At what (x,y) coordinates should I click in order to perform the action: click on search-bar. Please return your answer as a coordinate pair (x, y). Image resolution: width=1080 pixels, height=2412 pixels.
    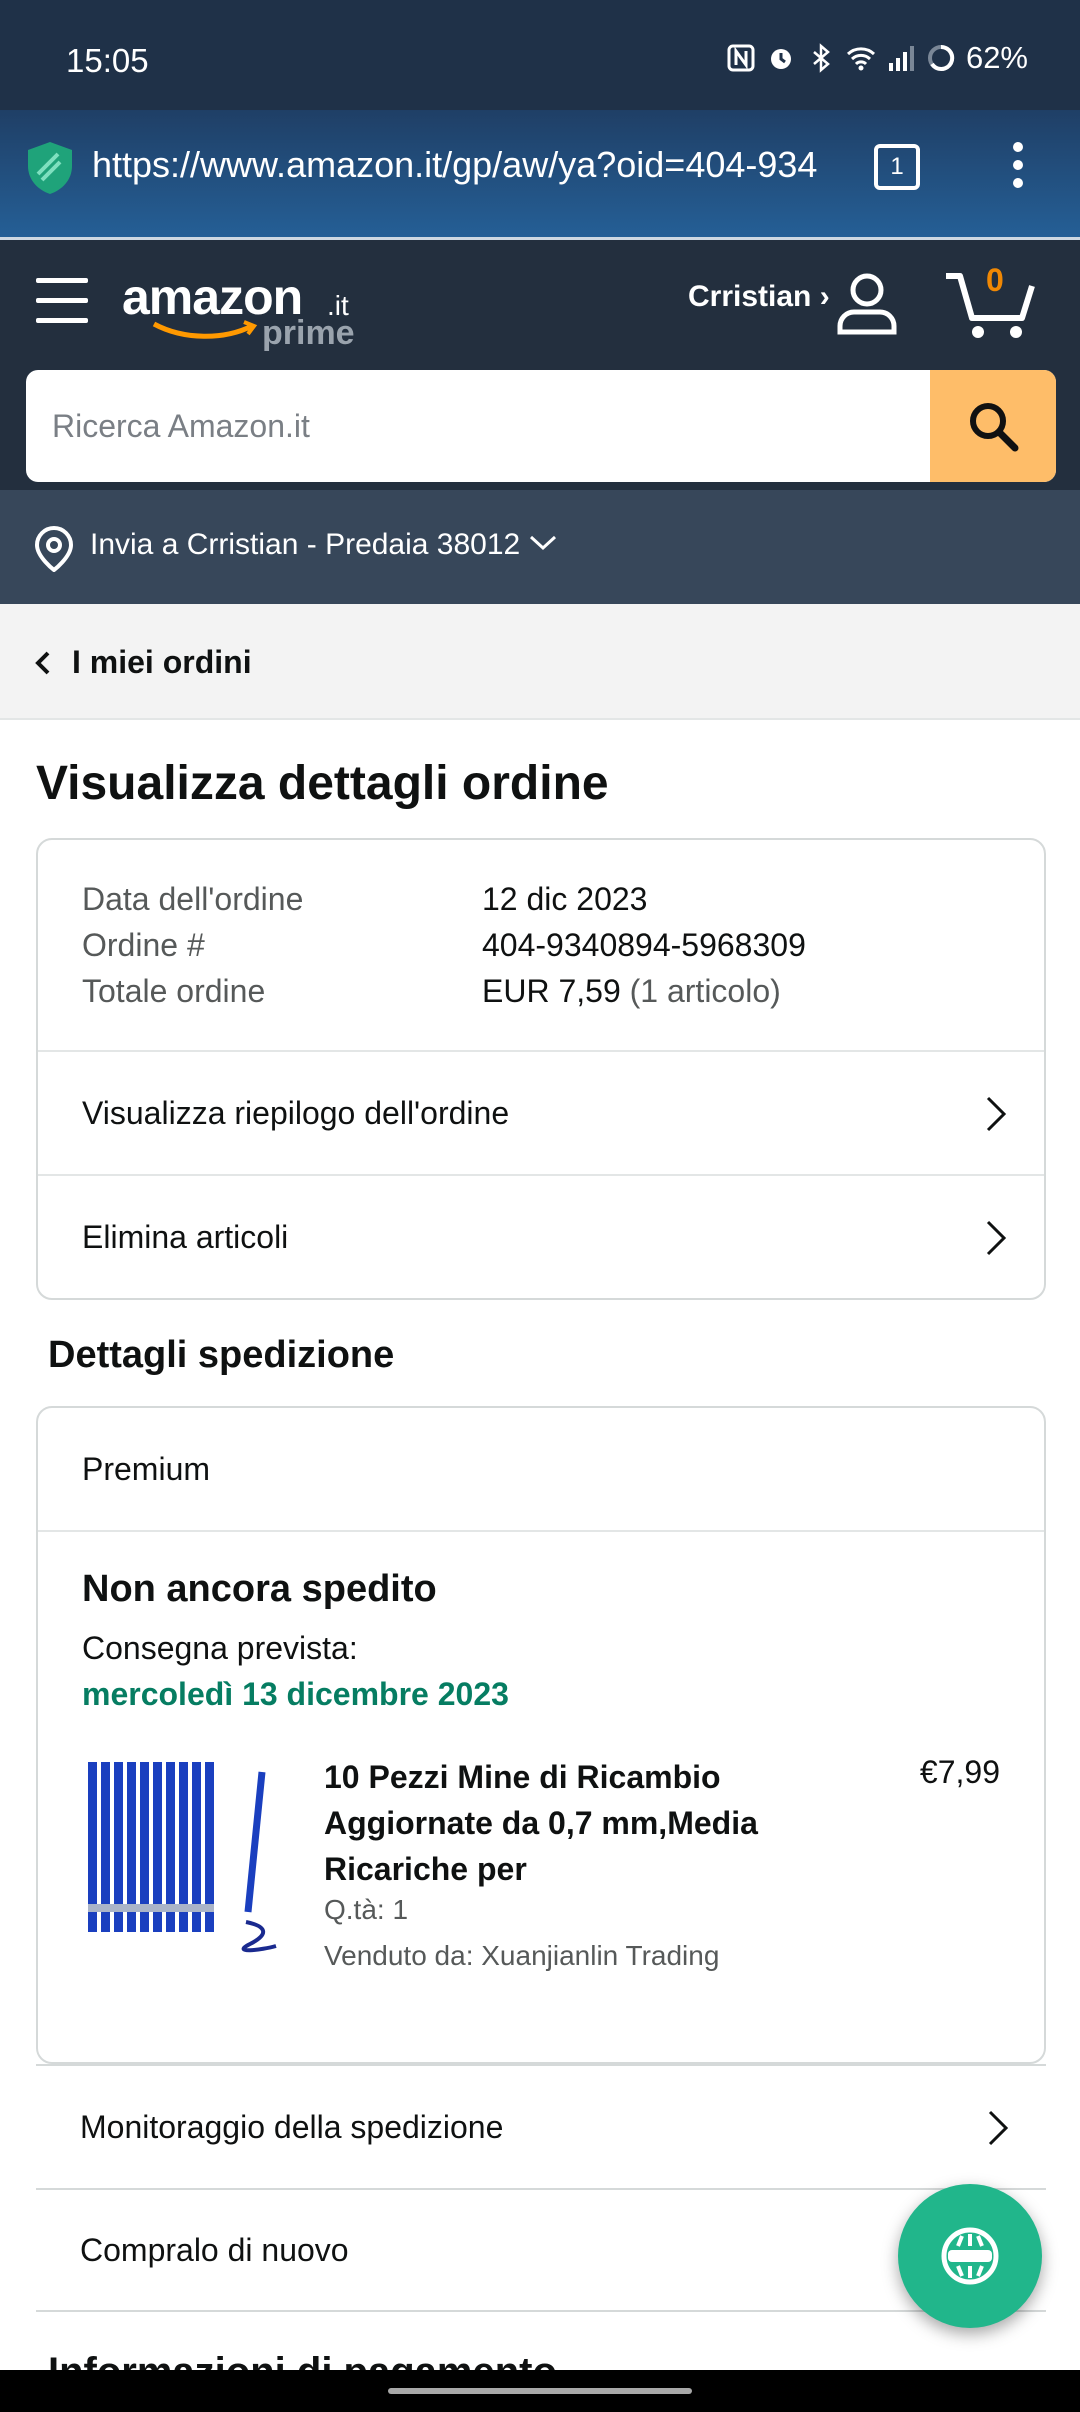
    Looking at the image, I should click on (541, 426).